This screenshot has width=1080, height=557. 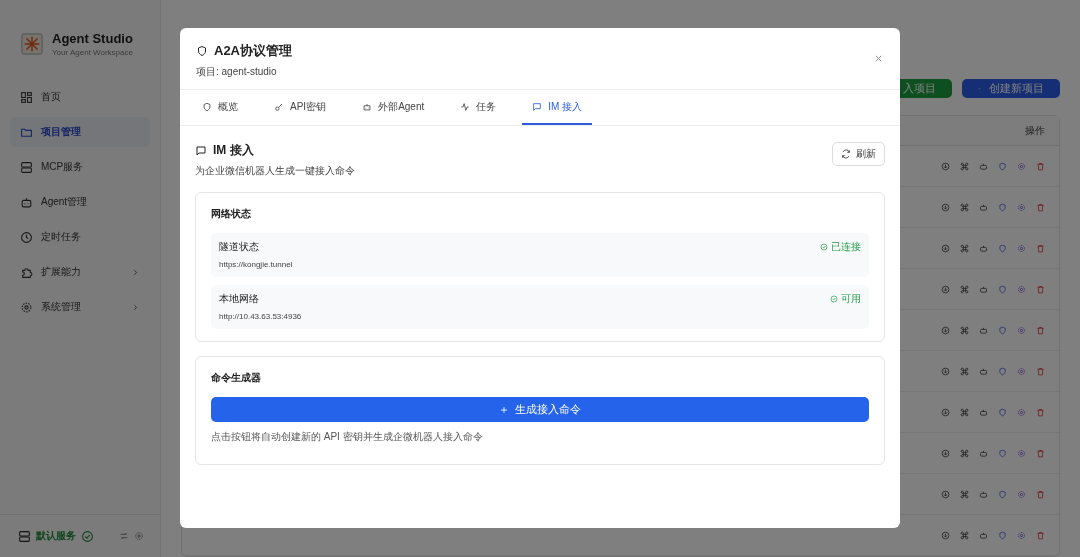 I want to click on refresh-button: 刷新, so click(x=858, y=154).